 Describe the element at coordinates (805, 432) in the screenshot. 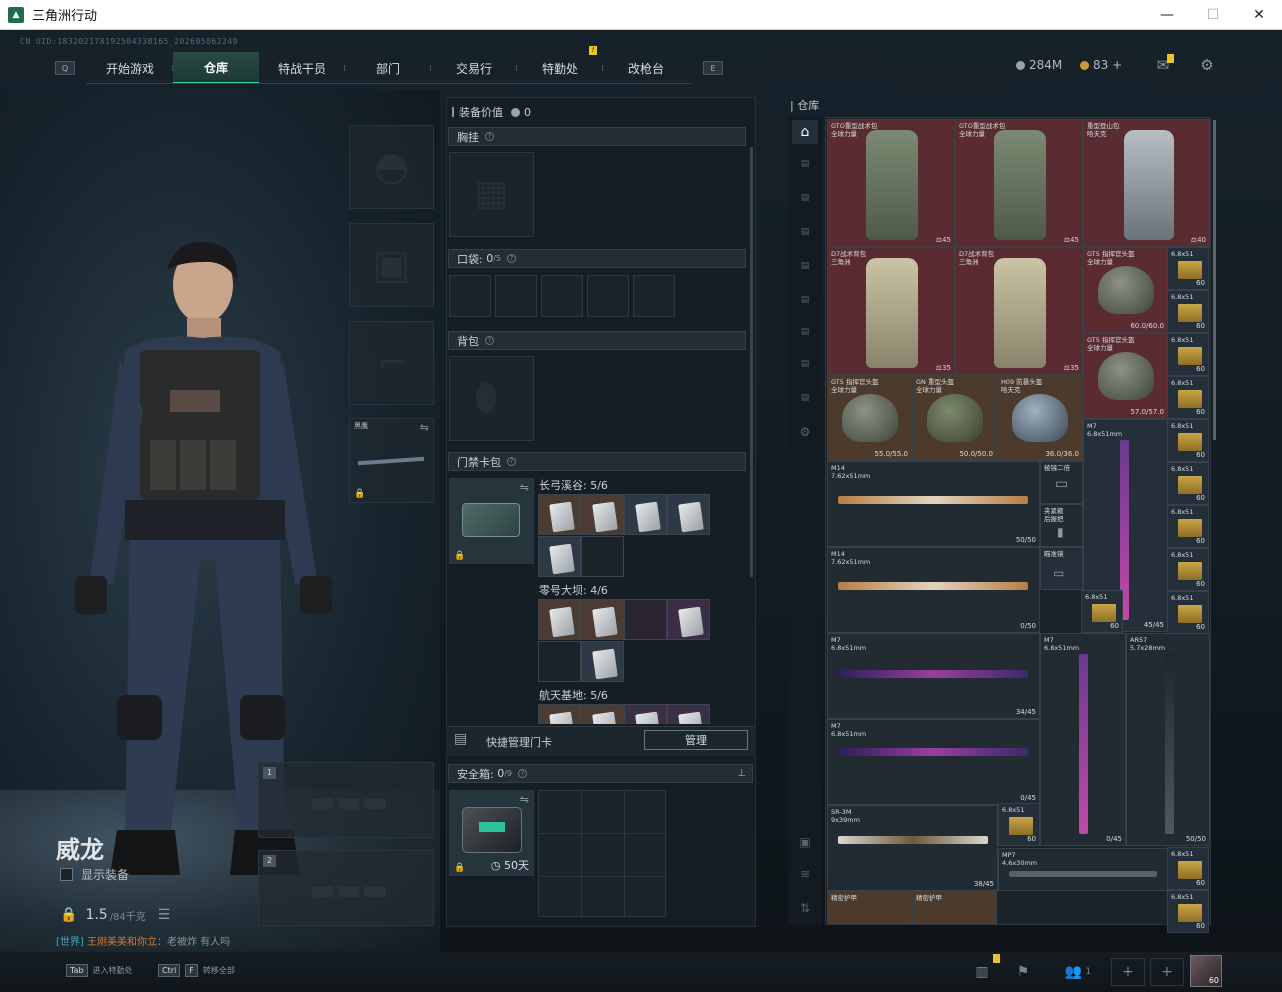

I see `warehouse-settings-icon: ⚙` at that location.